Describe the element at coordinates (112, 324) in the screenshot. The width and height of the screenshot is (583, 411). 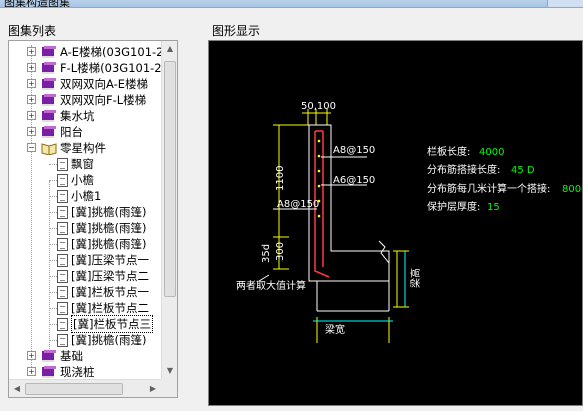
I see `tree-item-label: [冀]栏板节点三` at that location.